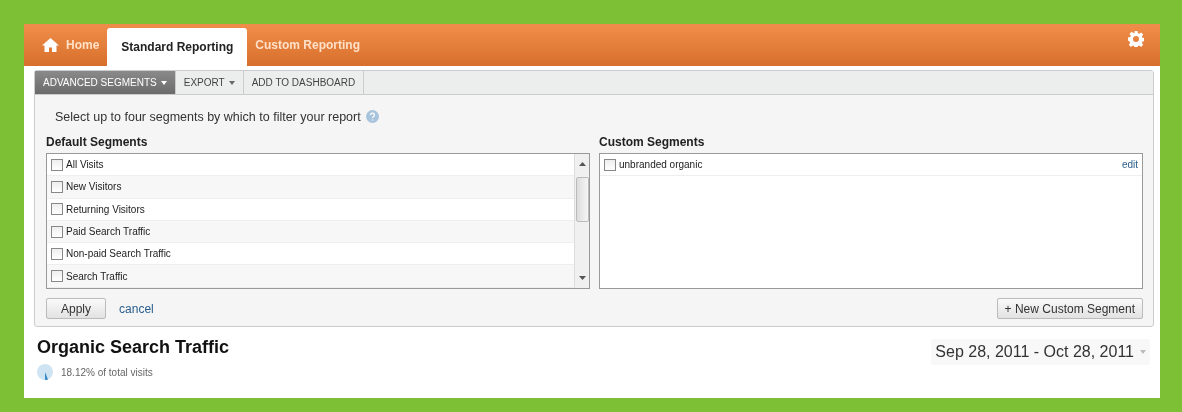  Describe the element at coordinates (208, 116) in the screenshot. I see `instruction-text: Select up to four segments by which to filter your report` at that location.